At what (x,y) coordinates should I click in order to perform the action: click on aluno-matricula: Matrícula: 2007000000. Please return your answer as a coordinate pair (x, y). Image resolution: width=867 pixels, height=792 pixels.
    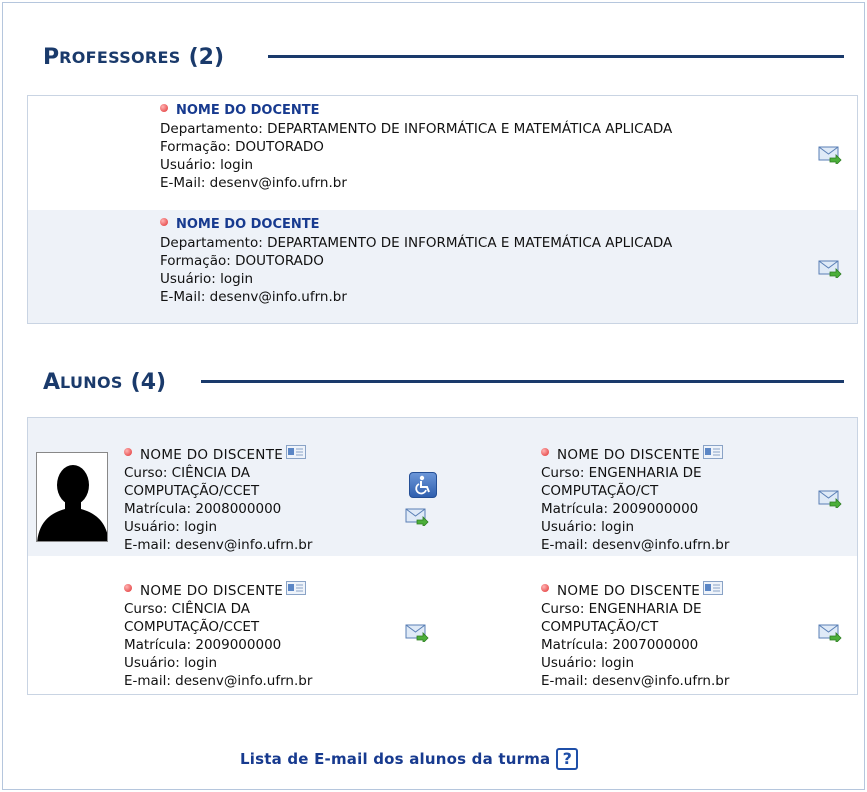
    Looking at the image, I should click on (620, 645).